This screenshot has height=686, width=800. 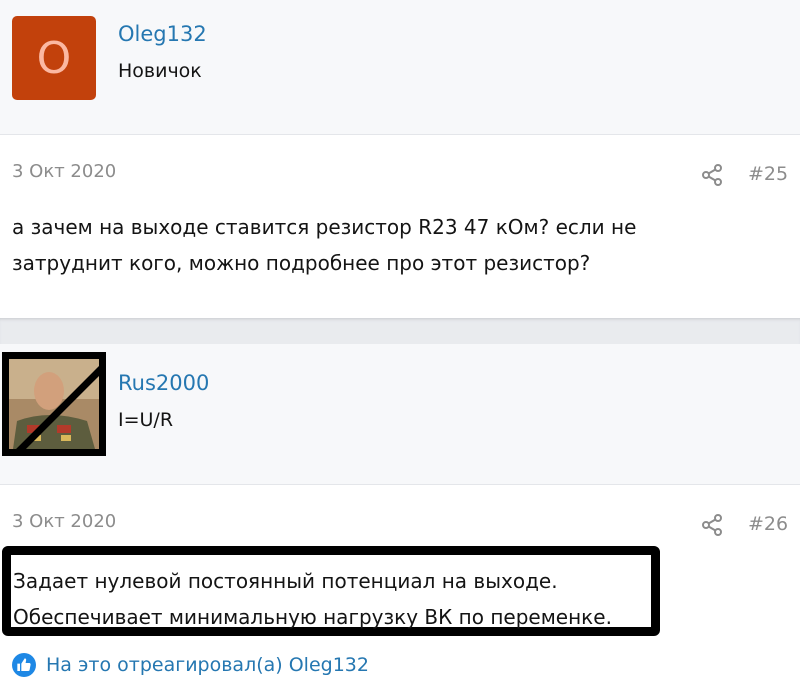 I want to click on username-link: Oleg132, so click(x=162, y=34).